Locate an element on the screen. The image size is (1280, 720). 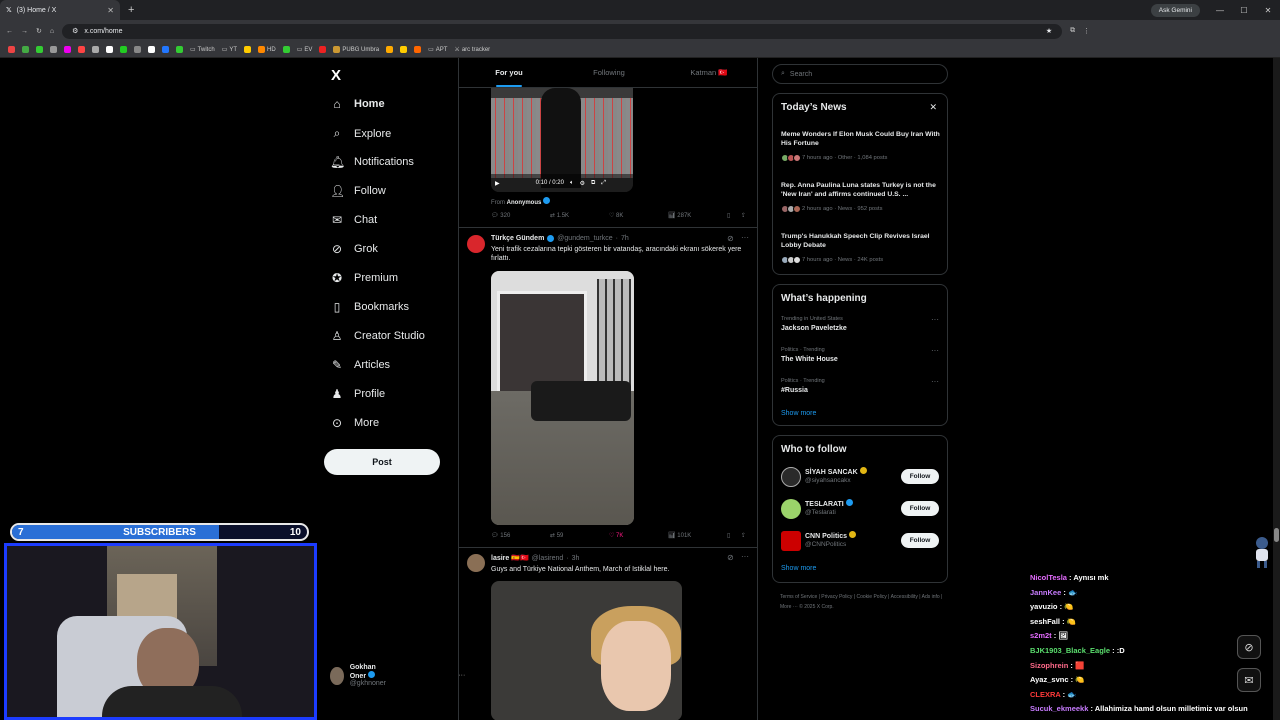
nav-profile: ♟ Profile is located at coordinates (358, 394).